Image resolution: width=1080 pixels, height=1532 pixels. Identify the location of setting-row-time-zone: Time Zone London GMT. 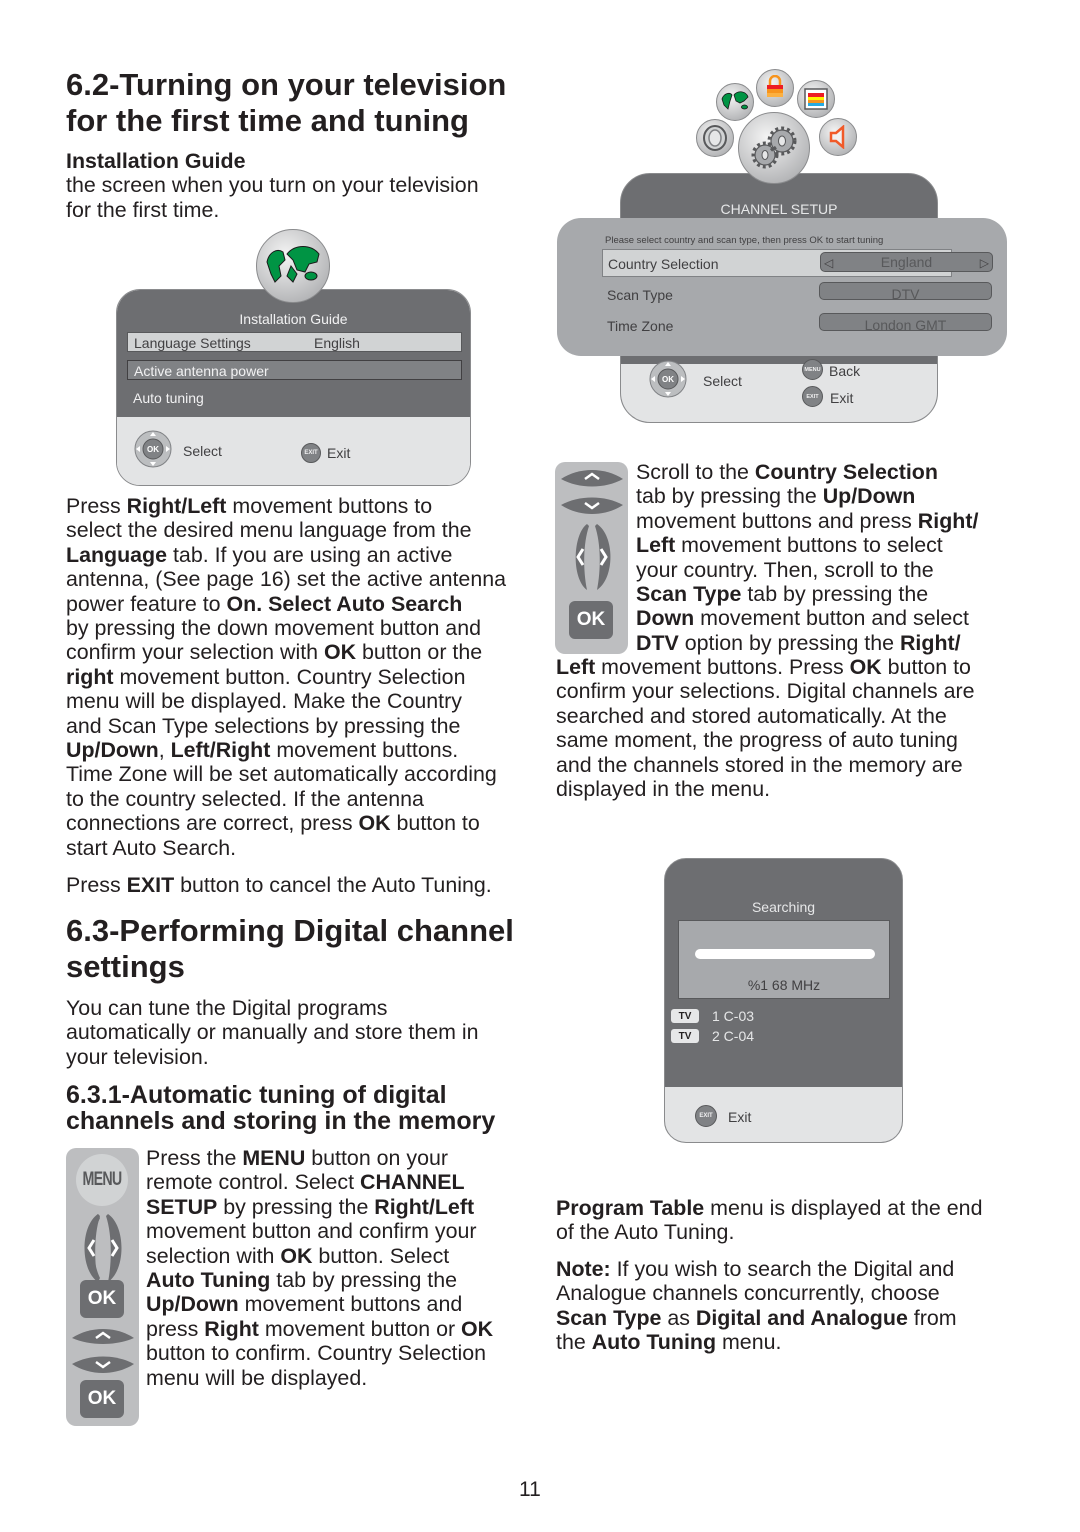
(797, 326).